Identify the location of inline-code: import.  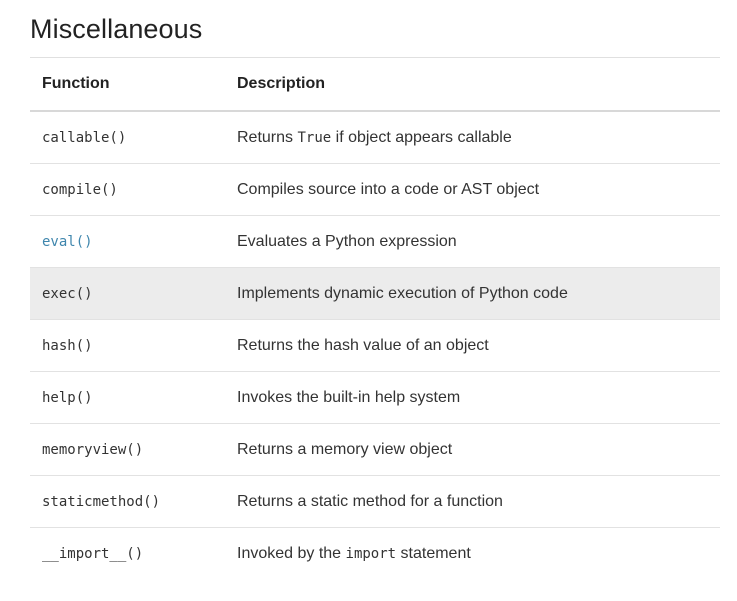
(371, 553).